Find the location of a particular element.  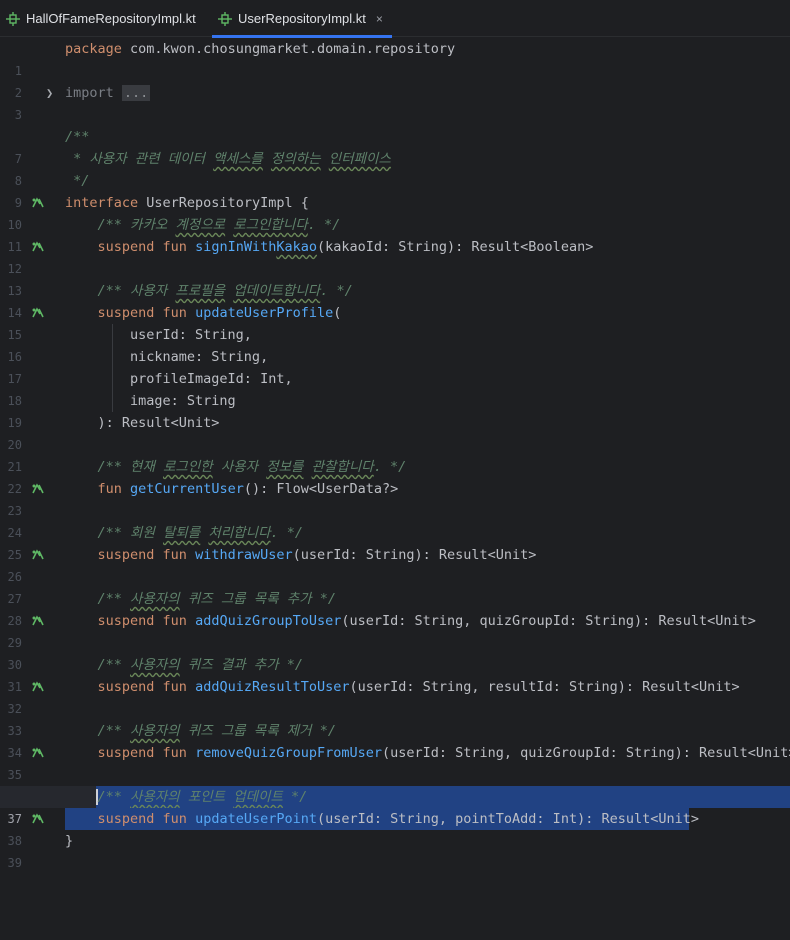

code-line: 31 /** 사용자의 퀴즈 결과 추가 */ is located at coordinates (395, 674).